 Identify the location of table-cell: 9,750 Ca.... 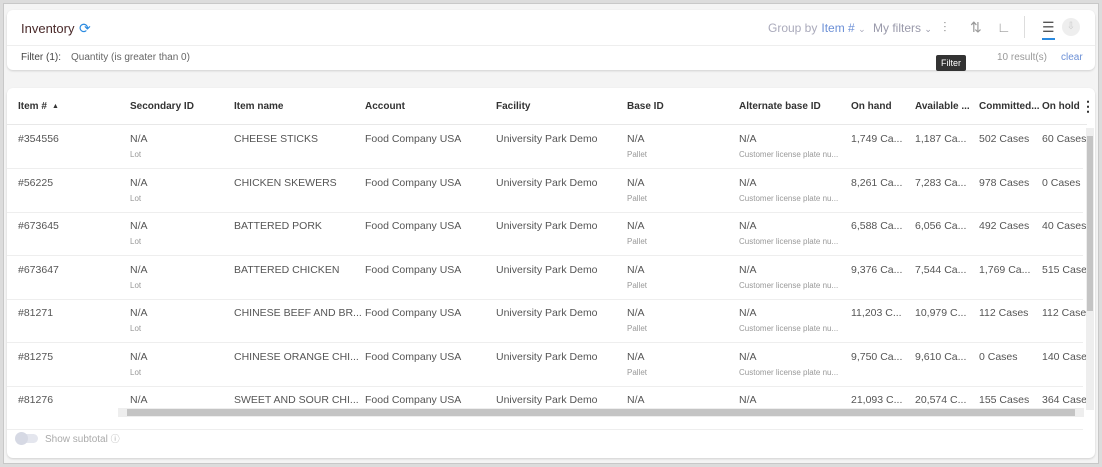
(877, 356).